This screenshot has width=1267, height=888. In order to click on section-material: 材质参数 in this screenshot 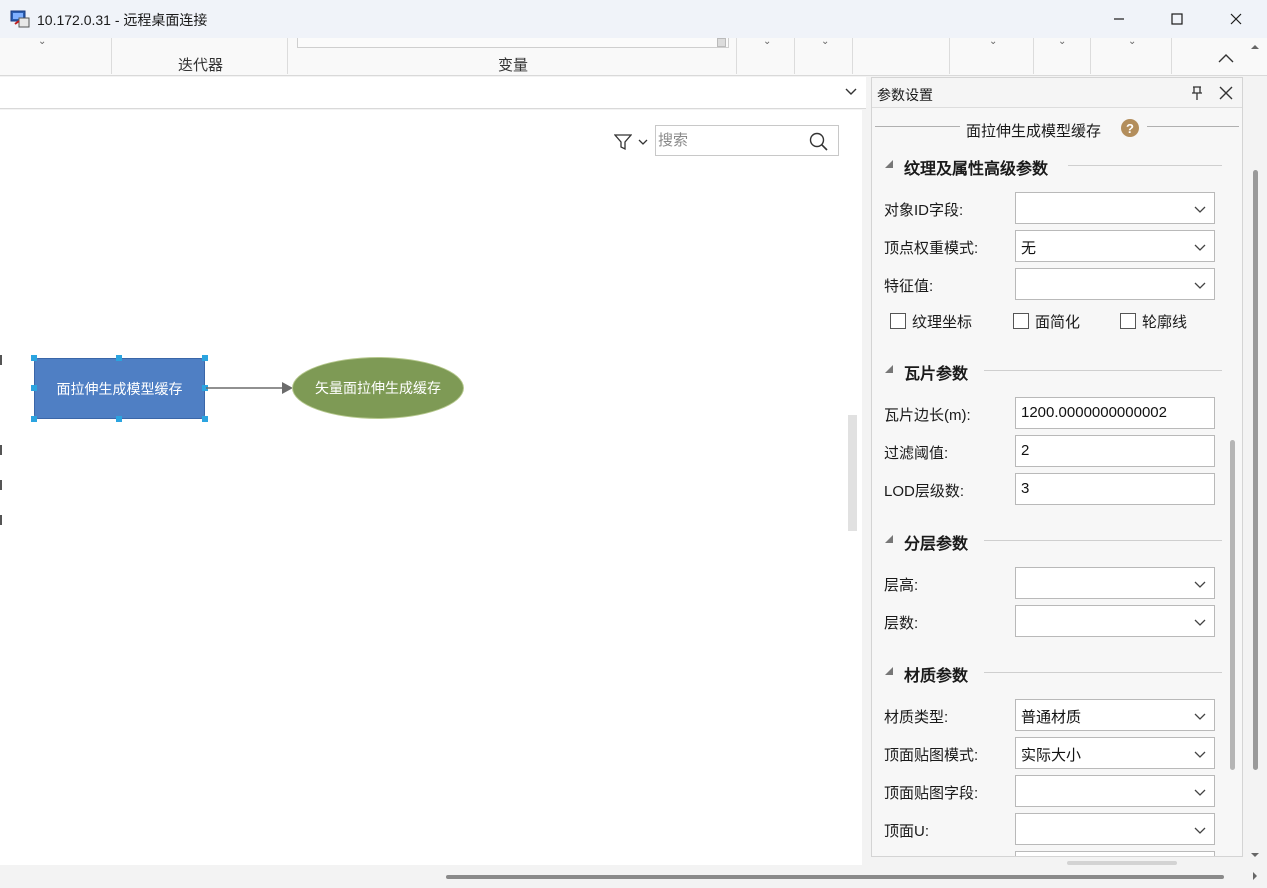, I will do `click(1052, 673)`.